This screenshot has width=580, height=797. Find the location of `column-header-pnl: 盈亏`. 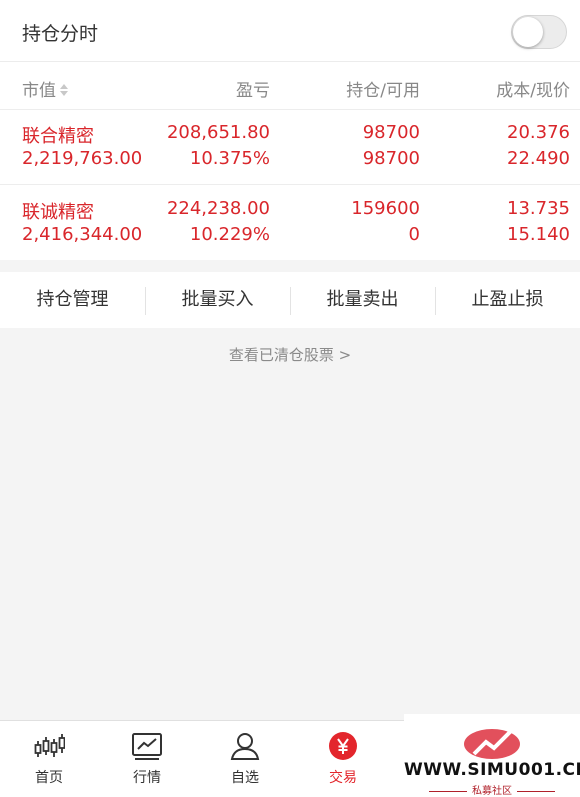

column-header-pnl: 盈亏 is located at coordinates (253, 91).